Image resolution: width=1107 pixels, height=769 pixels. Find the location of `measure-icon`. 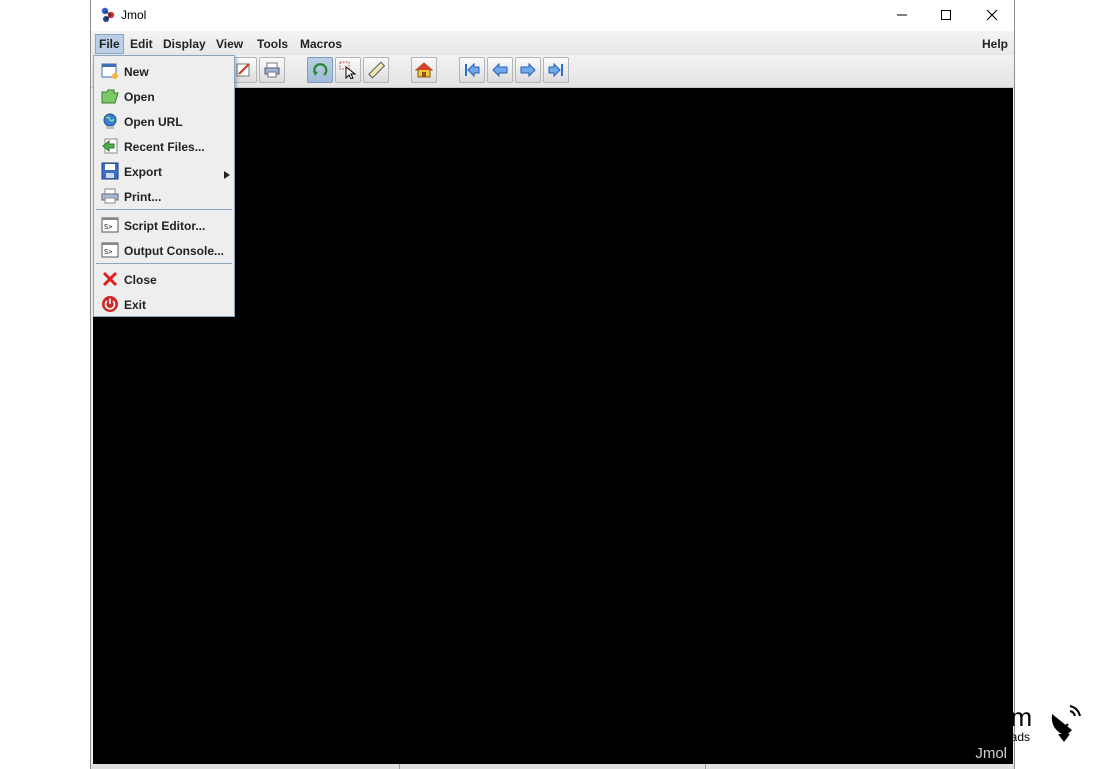

measure-icon is located at coordinates (376, 70).